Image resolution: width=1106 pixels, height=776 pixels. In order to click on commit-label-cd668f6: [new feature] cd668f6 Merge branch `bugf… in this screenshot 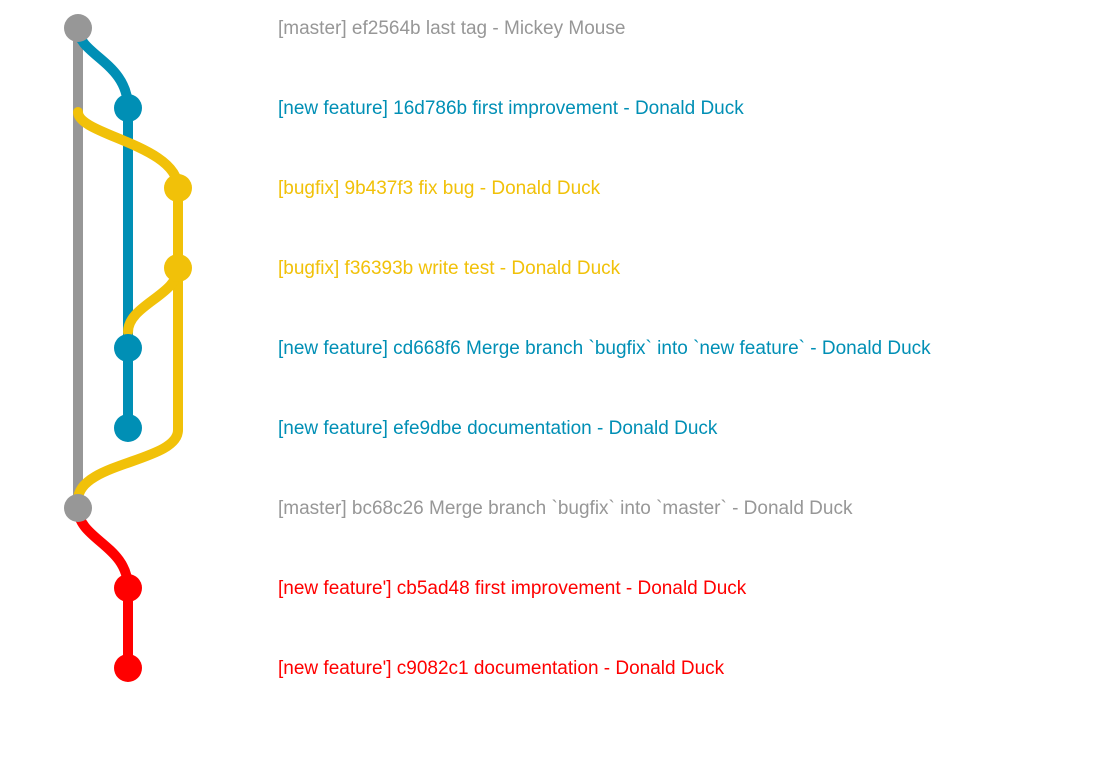, I will do `click(604, 348)`.